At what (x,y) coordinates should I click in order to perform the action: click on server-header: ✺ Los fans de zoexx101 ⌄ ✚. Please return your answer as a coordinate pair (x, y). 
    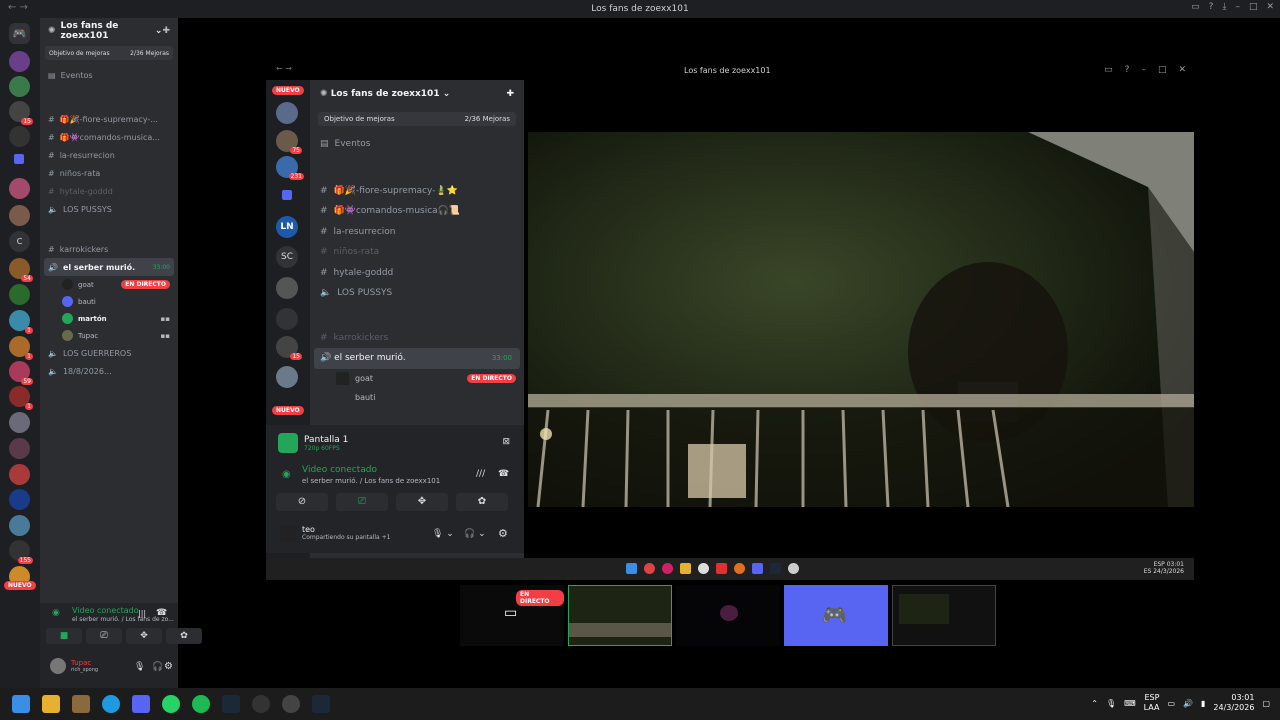
    Looking at the image, I should click on (109, 31).